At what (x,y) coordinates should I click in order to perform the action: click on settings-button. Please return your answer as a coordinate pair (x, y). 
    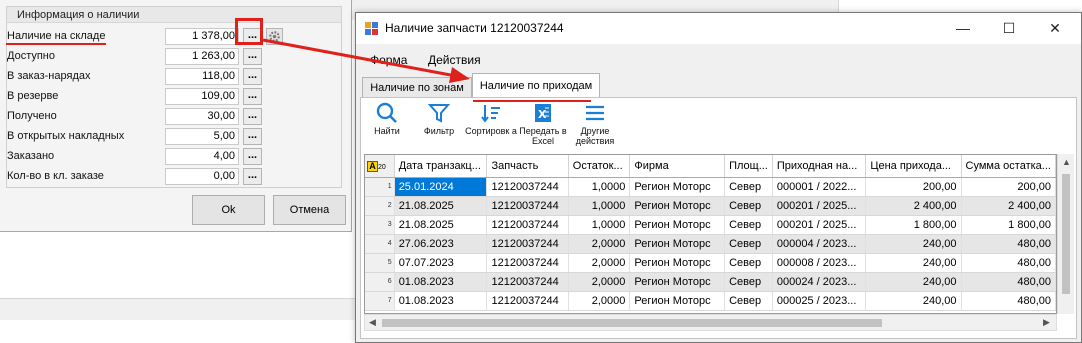
    Looking at the image, I should click on (274, 36).